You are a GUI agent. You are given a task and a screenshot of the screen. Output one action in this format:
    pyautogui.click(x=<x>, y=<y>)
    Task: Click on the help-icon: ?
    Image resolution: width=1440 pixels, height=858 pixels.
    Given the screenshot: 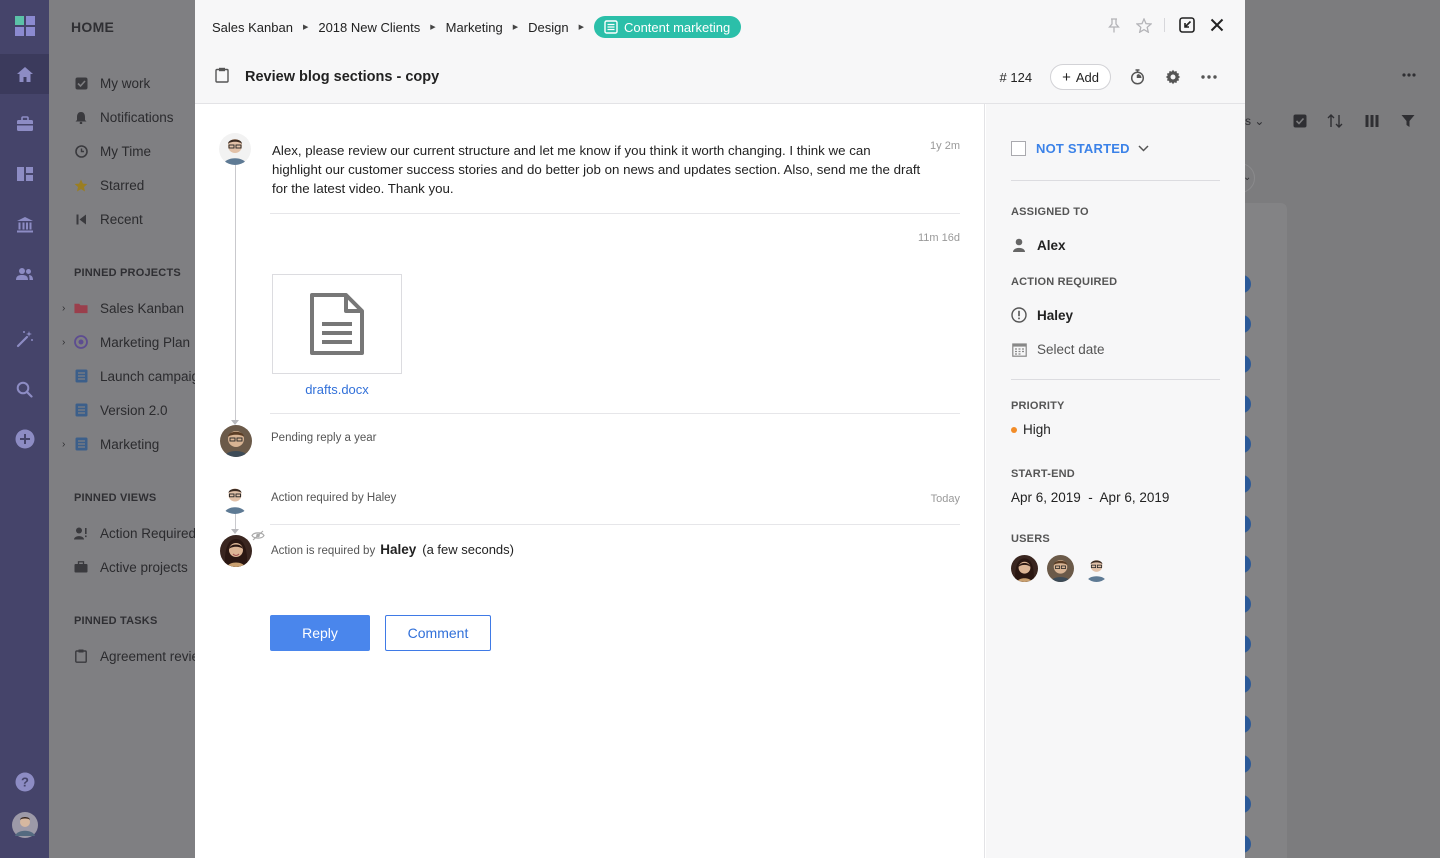 What is the action you would take?
    pyautogui.click(x=24, y=782)
    